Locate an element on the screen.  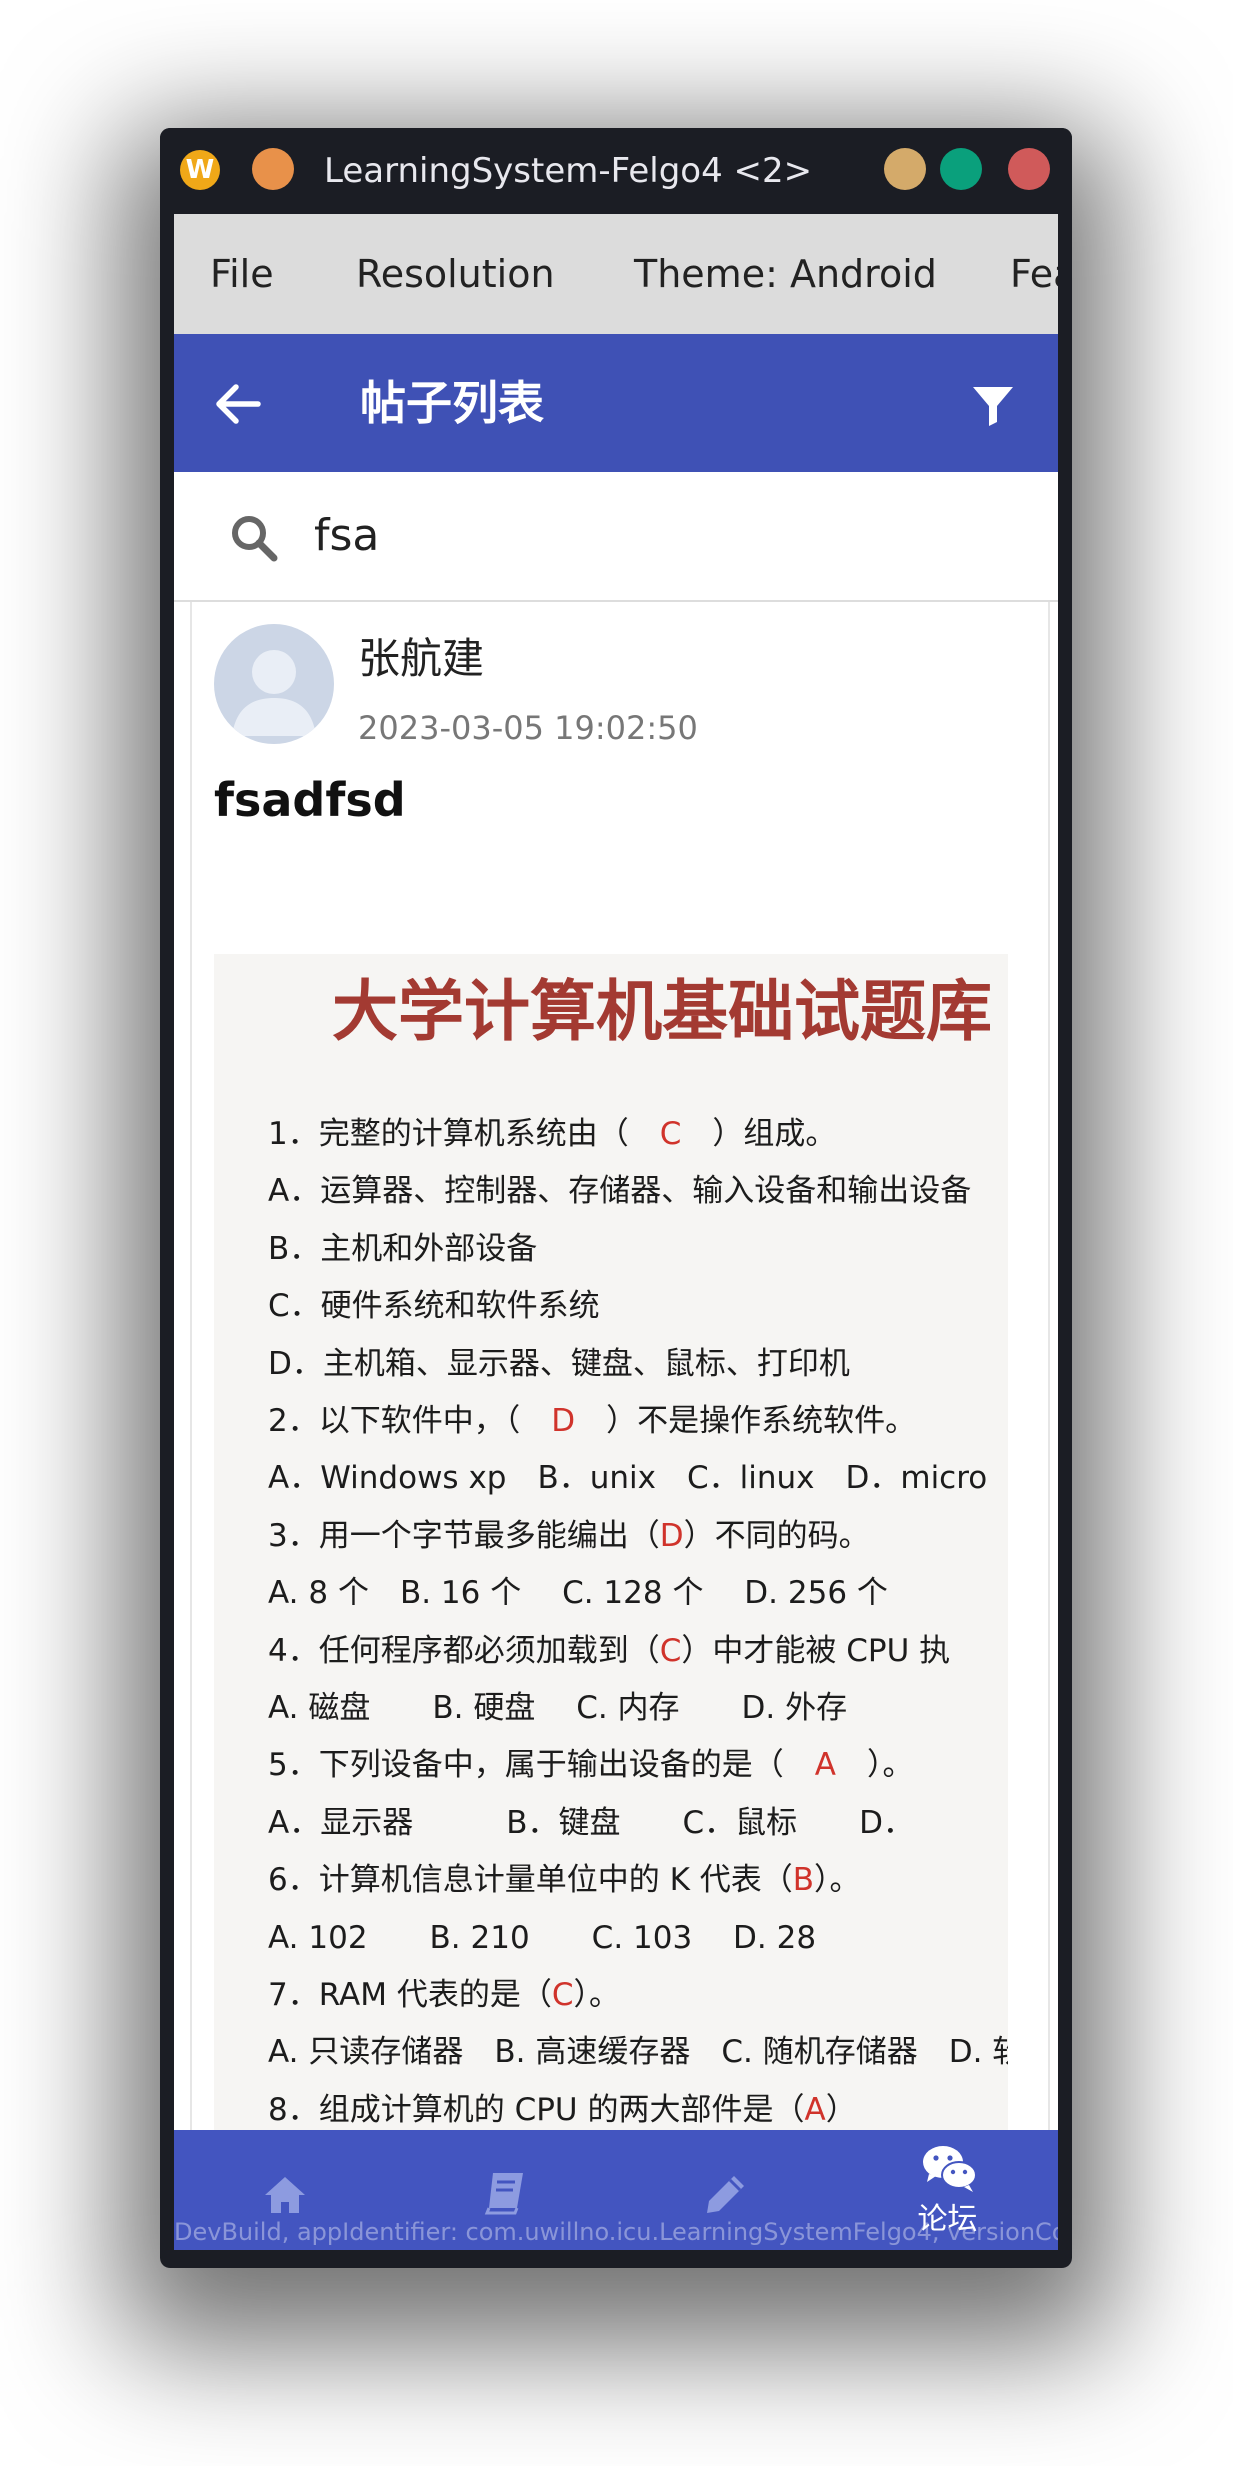
window-title: LearningSystem-Felgo4 <2> is located at coordinates (568, 171).